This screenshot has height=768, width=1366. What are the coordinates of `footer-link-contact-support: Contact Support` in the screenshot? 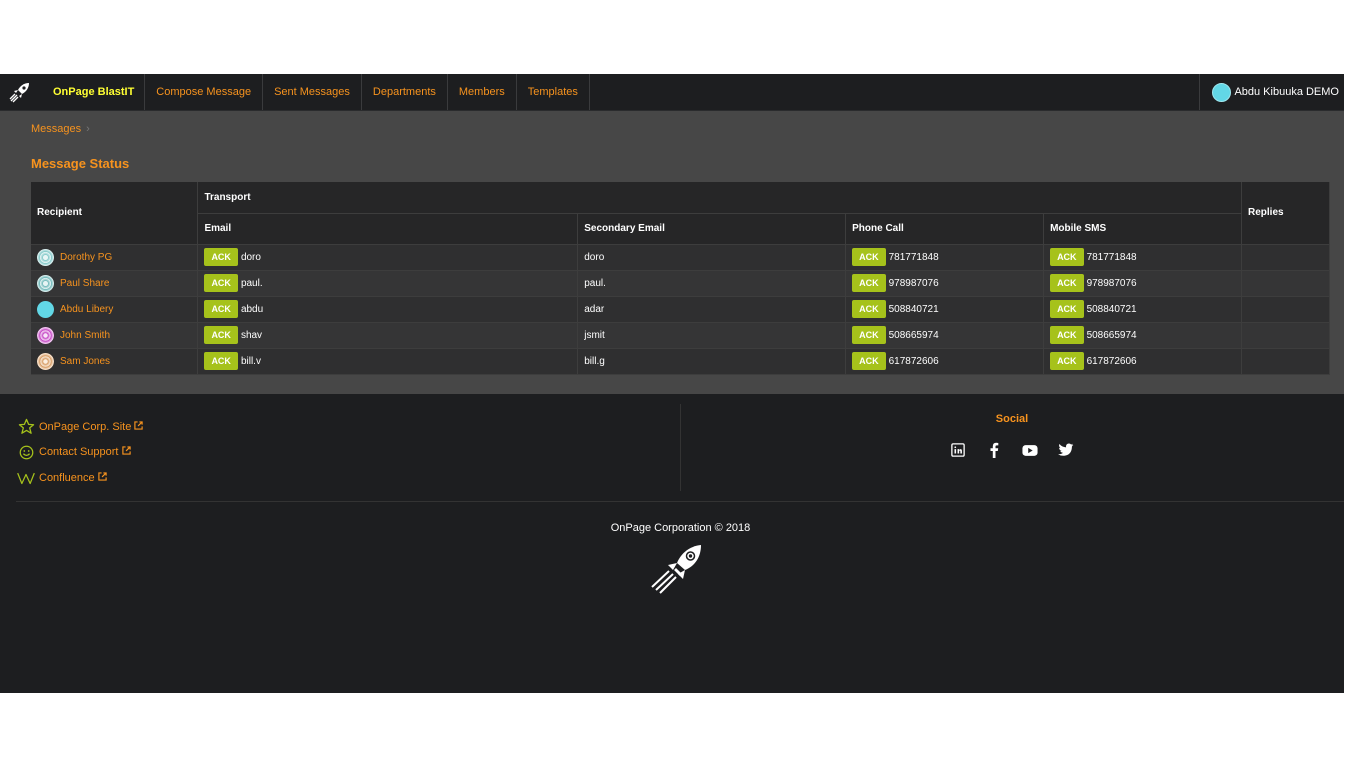 It's located at (80, 453).